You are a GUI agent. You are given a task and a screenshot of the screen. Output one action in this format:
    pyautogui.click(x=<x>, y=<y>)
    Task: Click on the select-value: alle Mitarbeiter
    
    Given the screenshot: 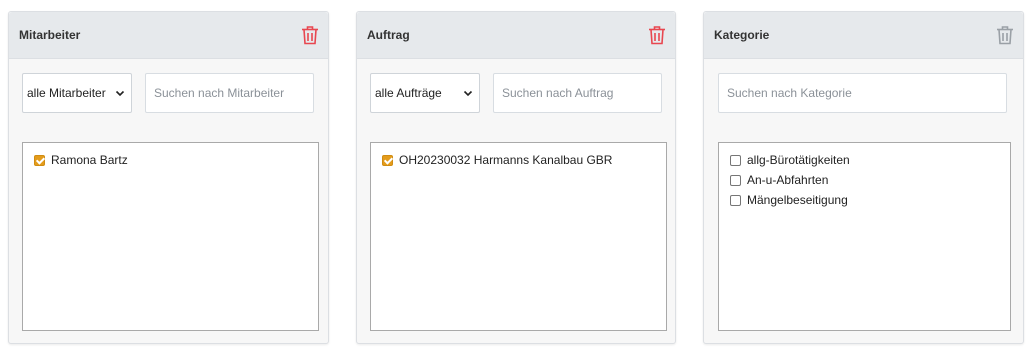 What is the action you would take?
    pyautogui.click(x=66, y=93)
    